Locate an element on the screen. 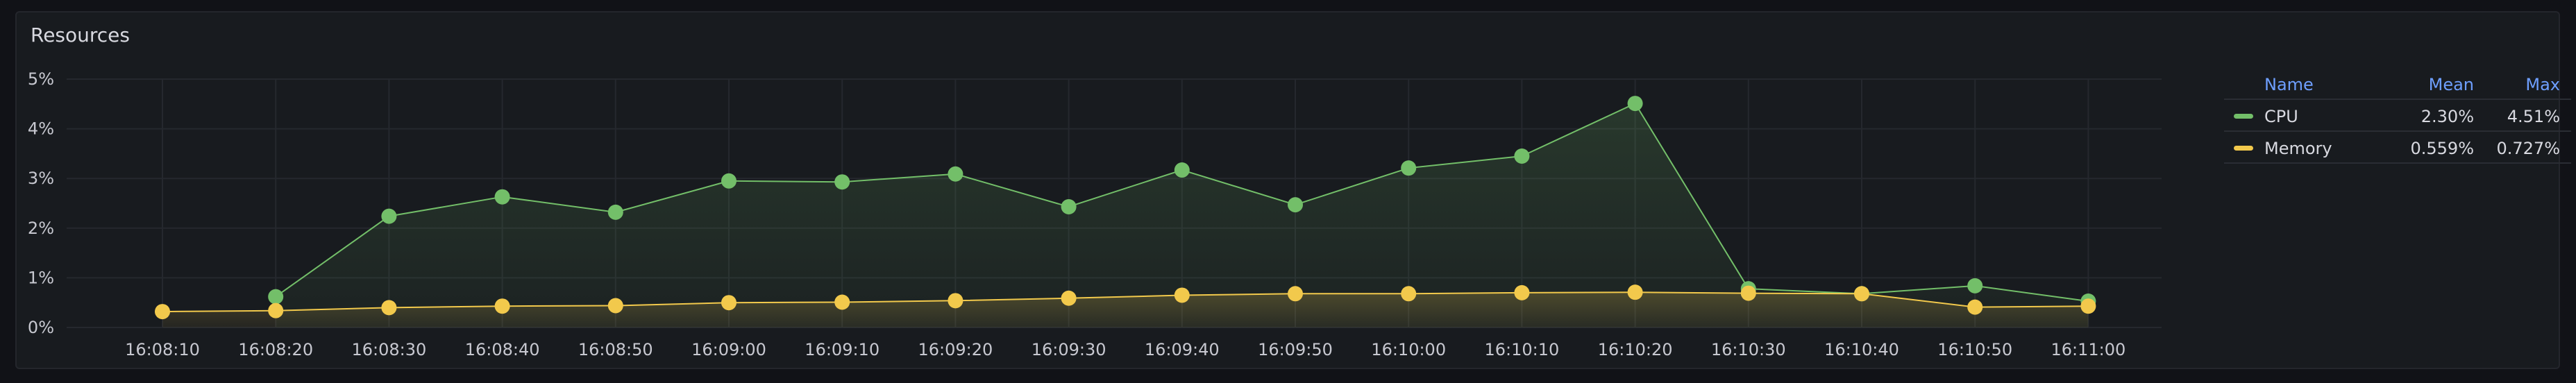 The height and width of the screenshot is (383, 2576). x-tick-label: 16:09:40 is located at coordinates (1182, 349).